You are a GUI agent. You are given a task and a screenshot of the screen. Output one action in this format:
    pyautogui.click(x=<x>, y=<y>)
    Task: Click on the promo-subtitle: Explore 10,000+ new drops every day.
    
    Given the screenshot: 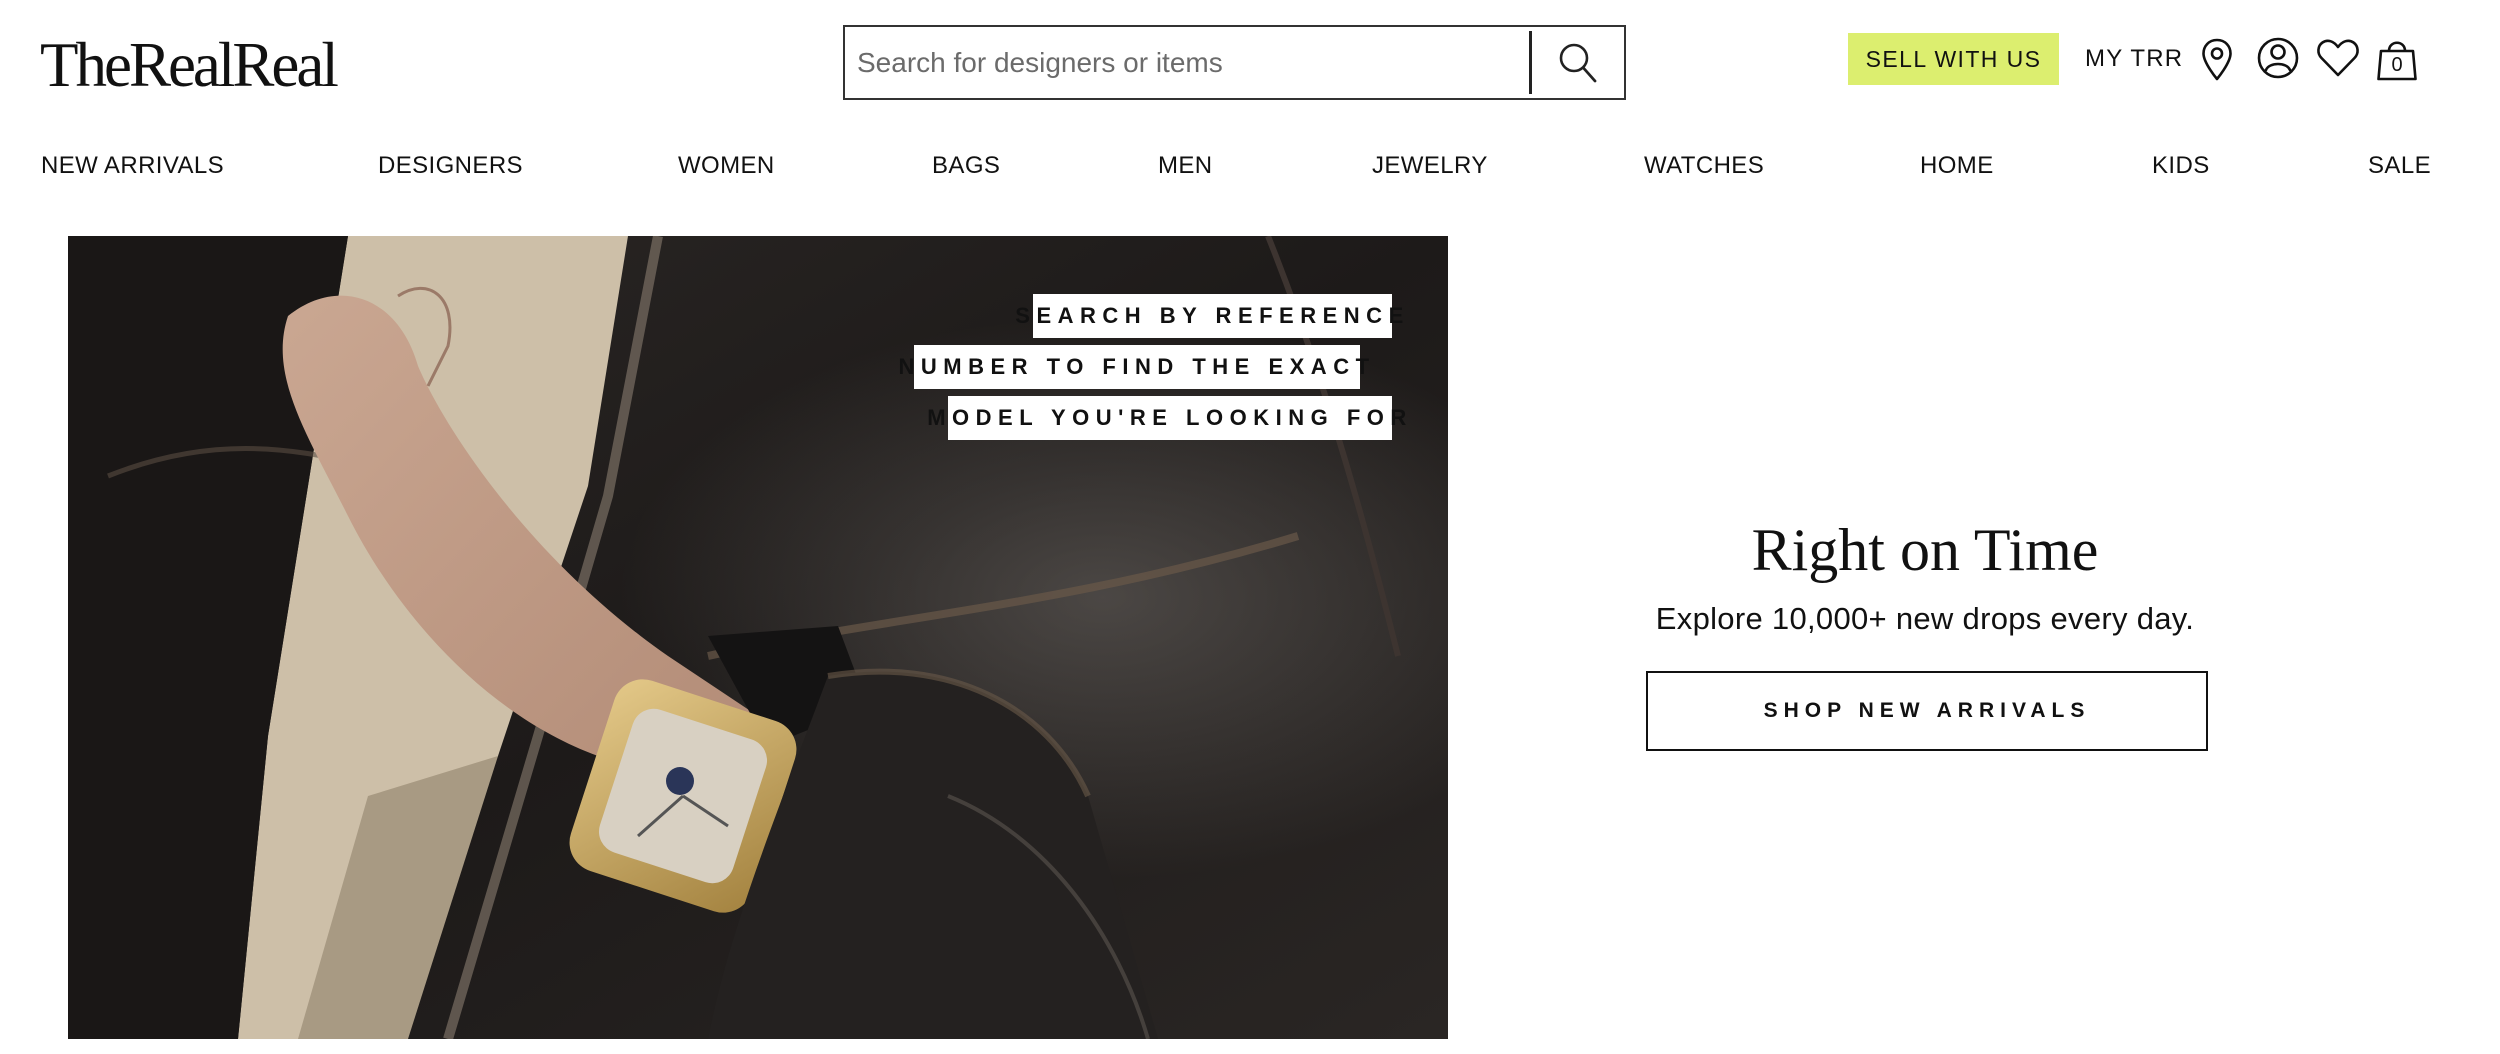 What is the action you would take?
    pyautogui.click(x=1925, y=618)
    